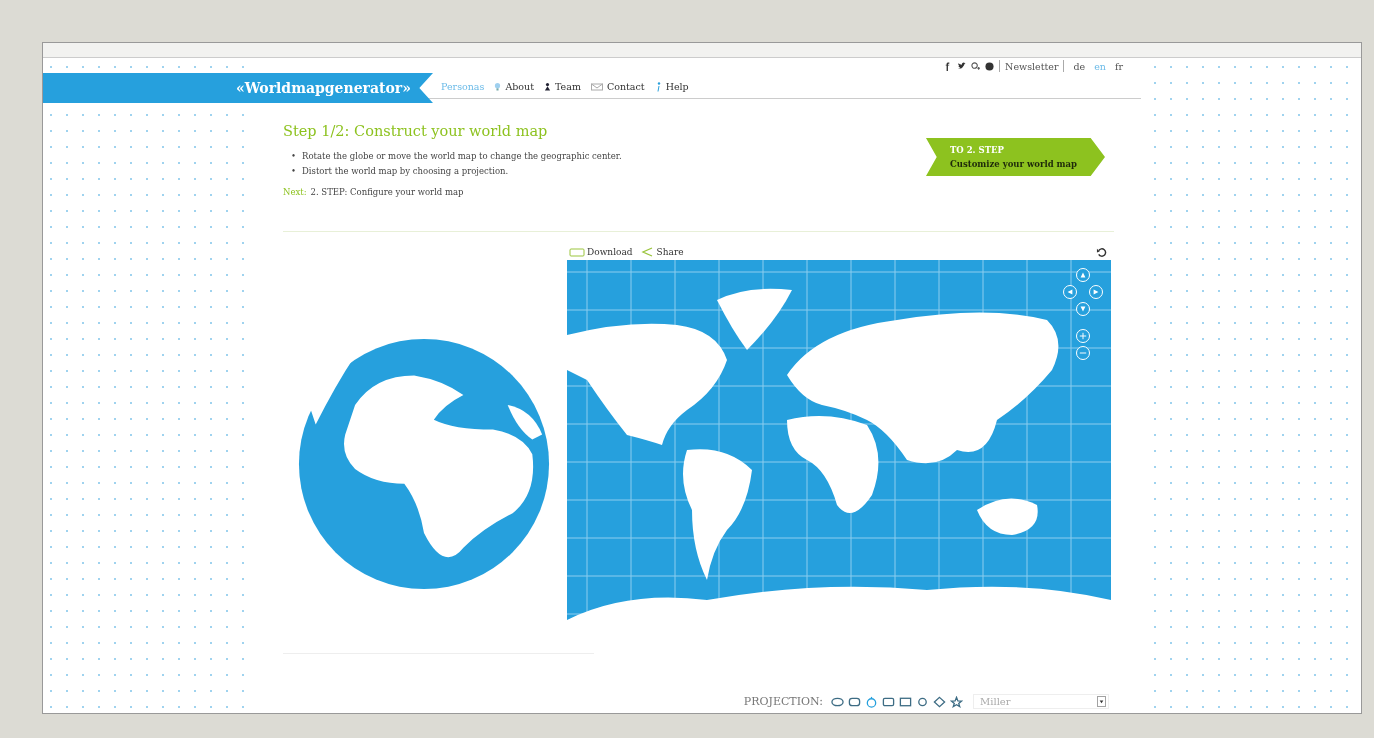 This screenshot has width=1374, height=738. I want to click on rounded-projection-icon, so click(854, 701).